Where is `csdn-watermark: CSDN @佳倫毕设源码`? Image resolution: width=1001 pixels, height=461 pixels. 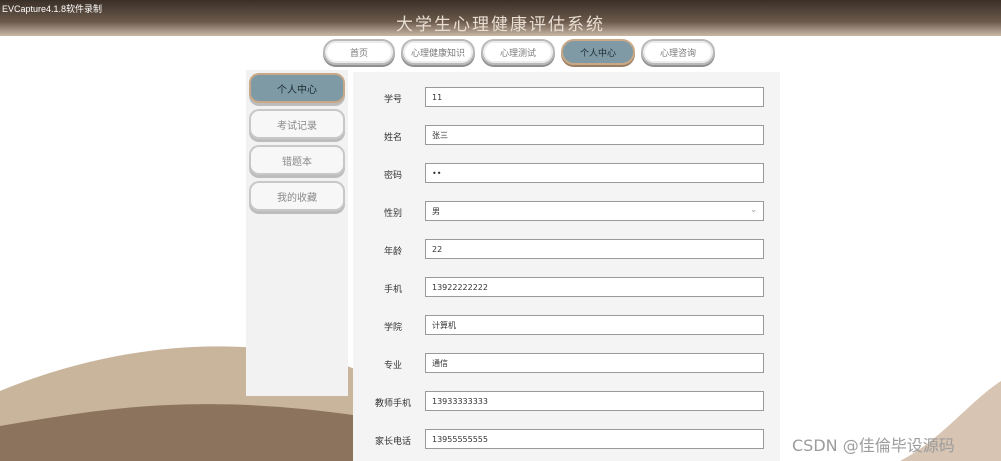
csdn-watermark: CSDN @佳倫毕设源码 is located at coordinates (873, 445).